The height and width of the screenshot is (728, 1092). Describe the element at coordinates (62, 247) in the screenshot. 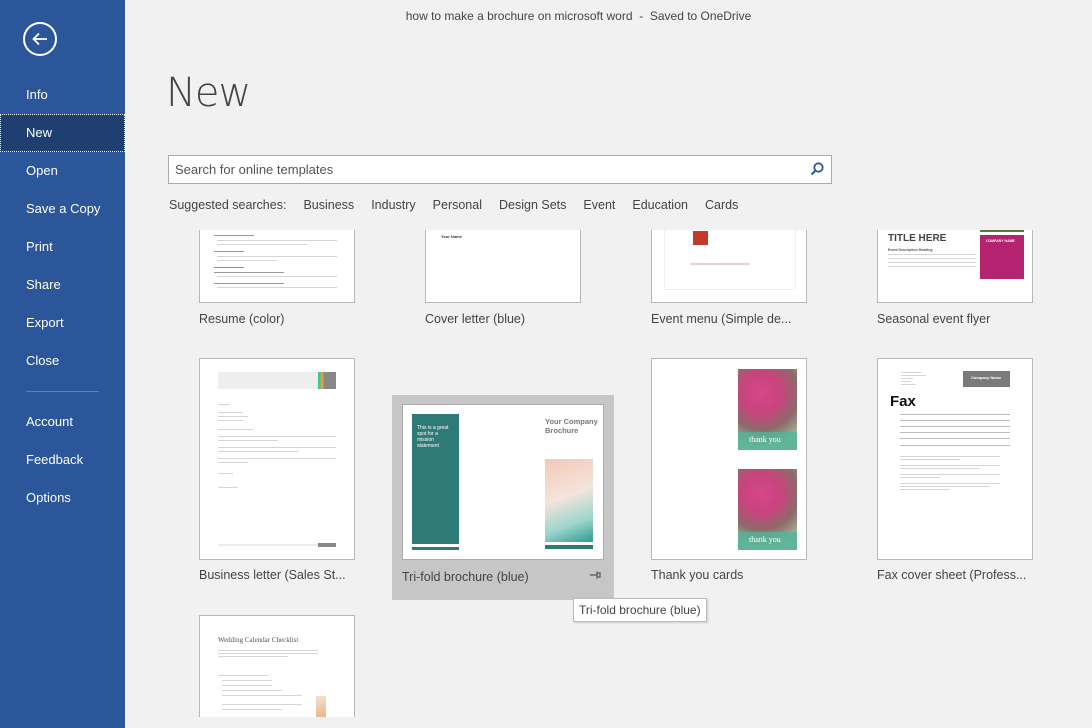

I see `nav-print: Print` at that location.